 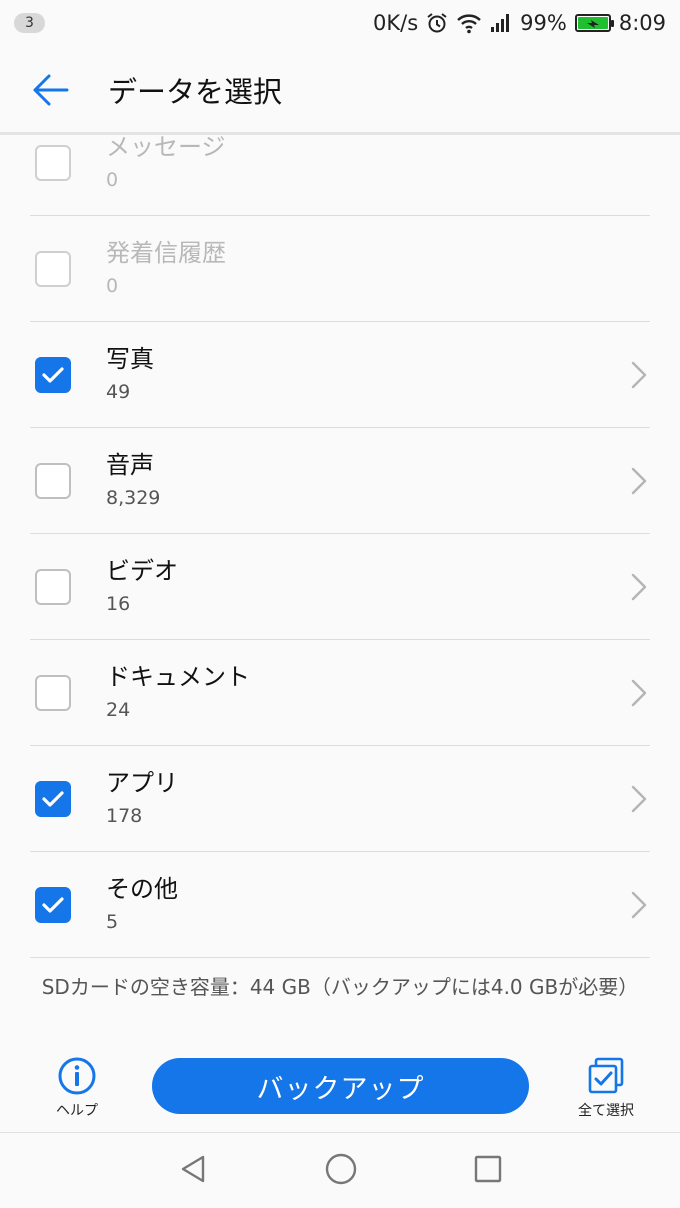 I want to click on list-item-title: 音声, so click(x=130, y=465).